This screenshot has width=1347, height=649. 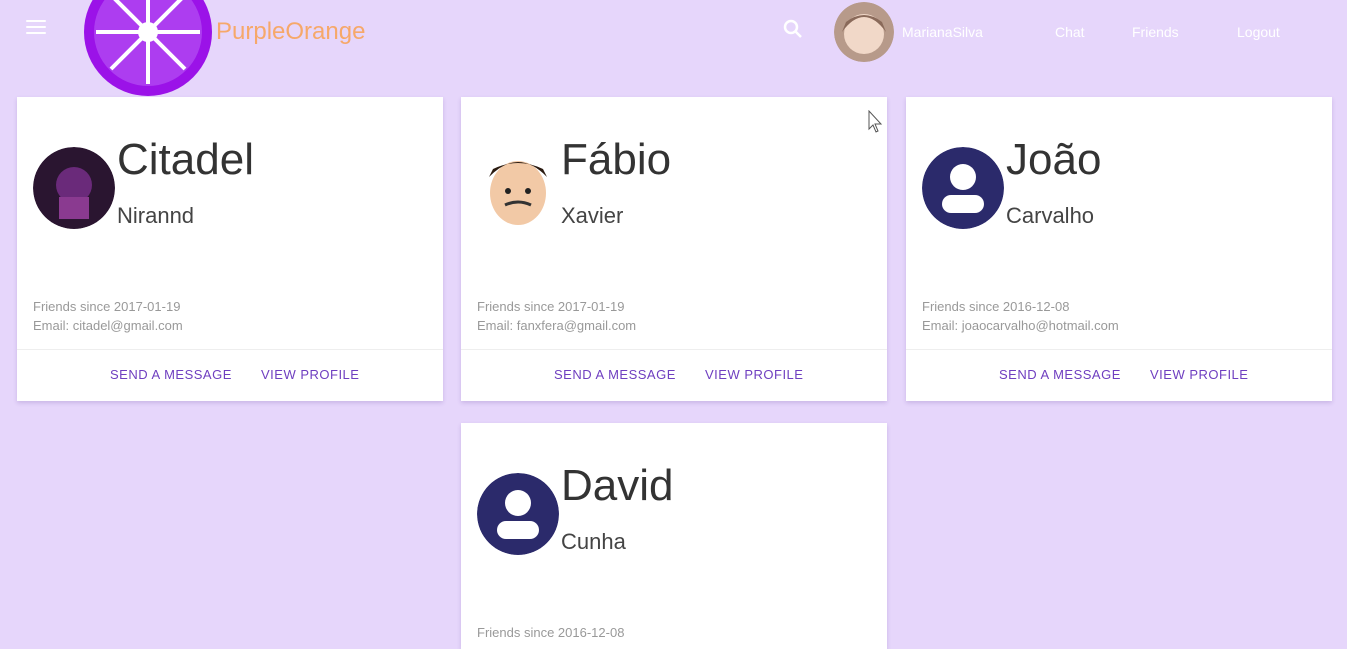 I want to click on friend-meta: Friends since 2016-12-08, so click(x=550, y=632).